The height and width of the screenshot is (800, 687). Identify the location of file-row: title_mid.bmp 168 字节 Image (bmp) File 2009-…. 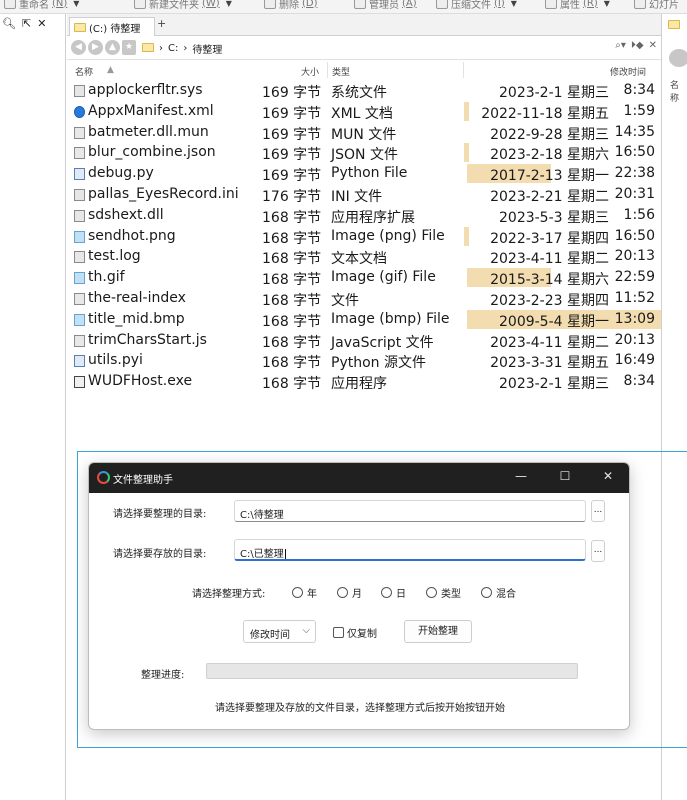
(364, 319).